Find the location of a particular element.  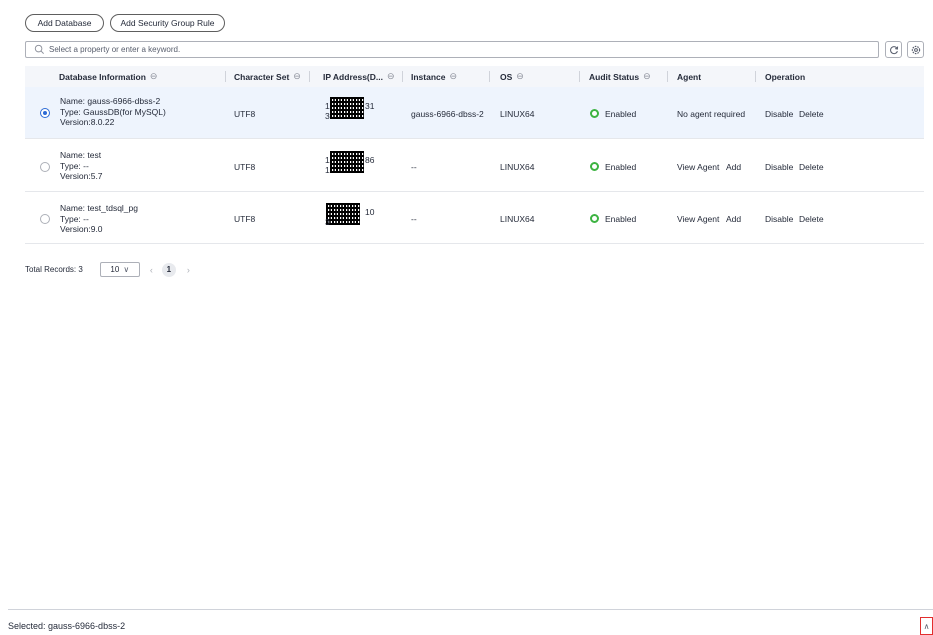

toolbar: Add Database Add Security Group Rule is located at coordinates (125, 23).